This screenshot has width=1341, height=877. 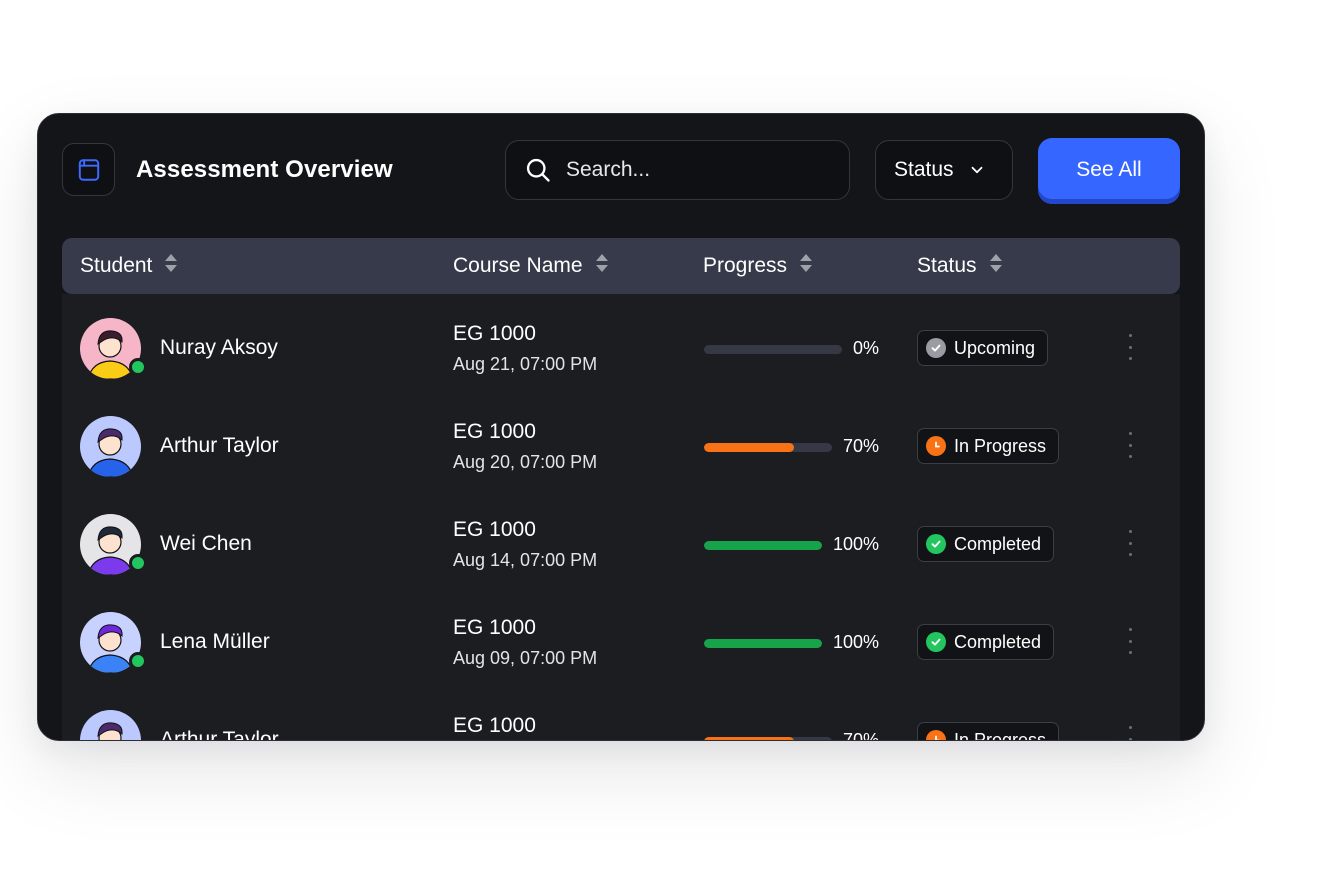 What do you see at coordinates (525, 658) in the screenshot?
I see `course-date: Aug 09, 07:00 PM` at bounding box center [525, 658].